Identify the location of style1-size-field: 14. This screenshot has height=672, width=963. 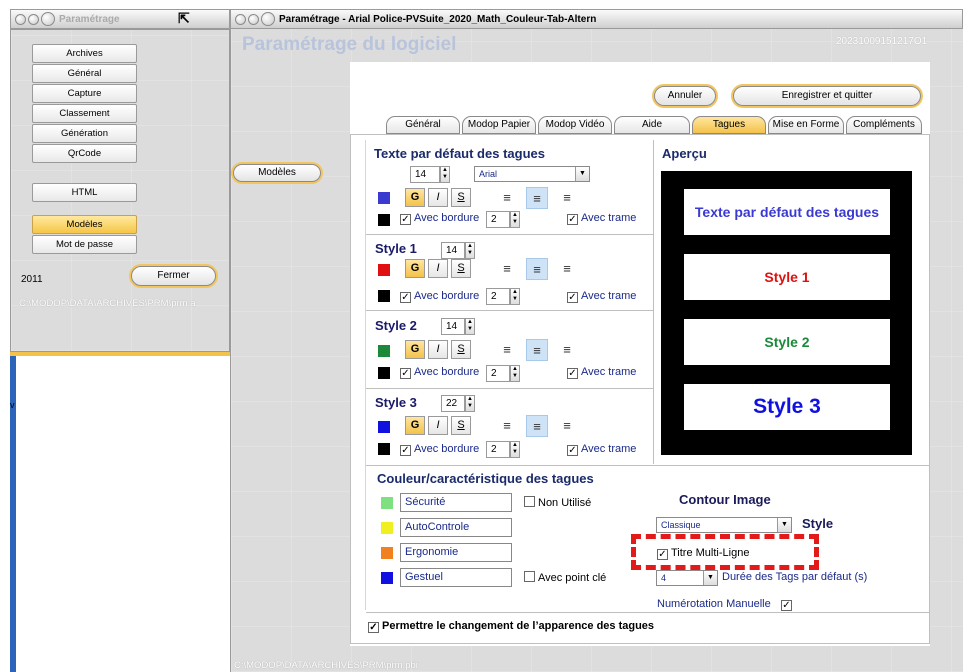
(453, 250).